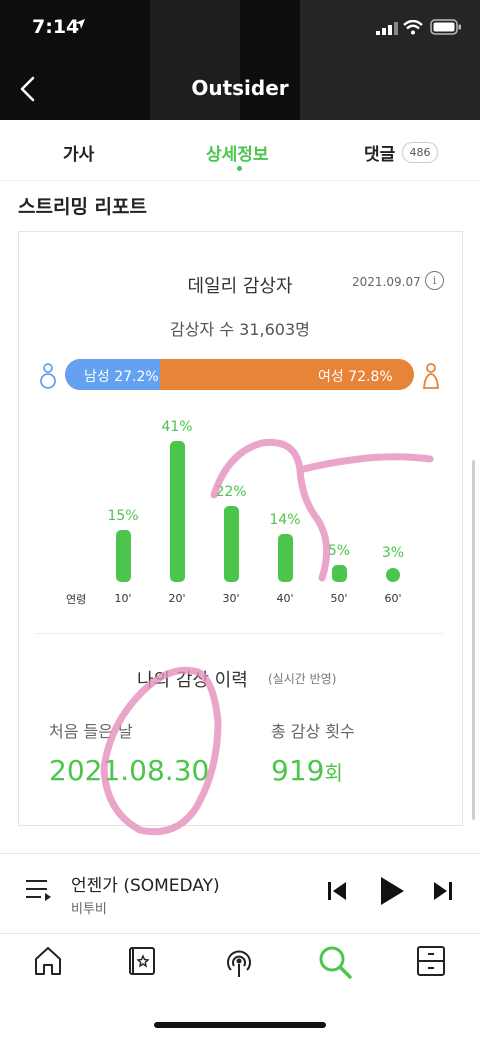 This screenshot has width=480, height=1039. Describe the element at coordinates (177, 427) in the screenshot. I see `age-bar-value: 41%` at that location.